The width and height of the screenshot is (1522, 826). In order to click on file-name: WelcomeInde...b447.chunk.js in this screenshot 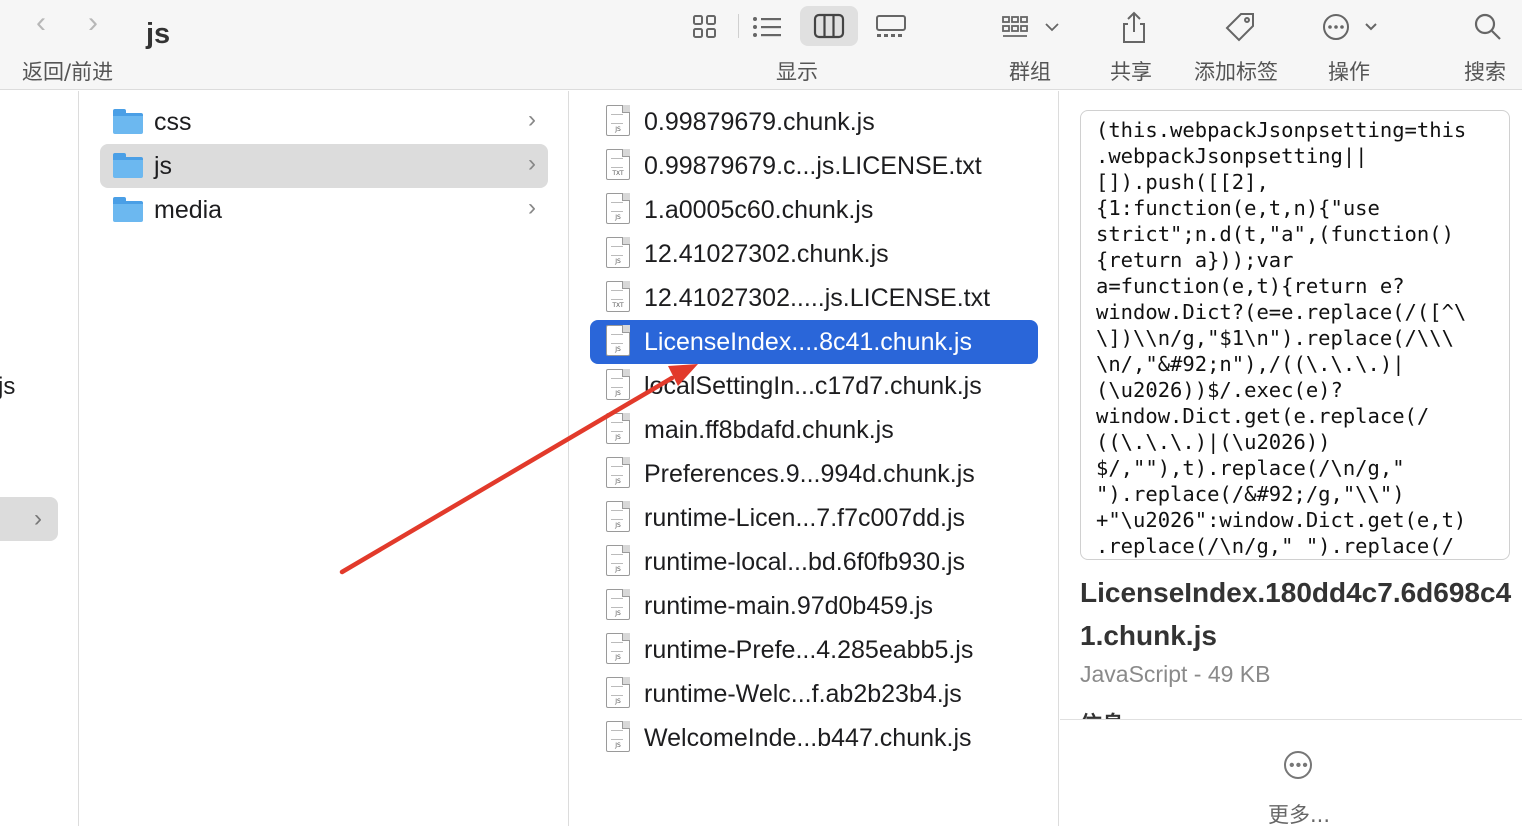, I will do `click(808, 738)`.